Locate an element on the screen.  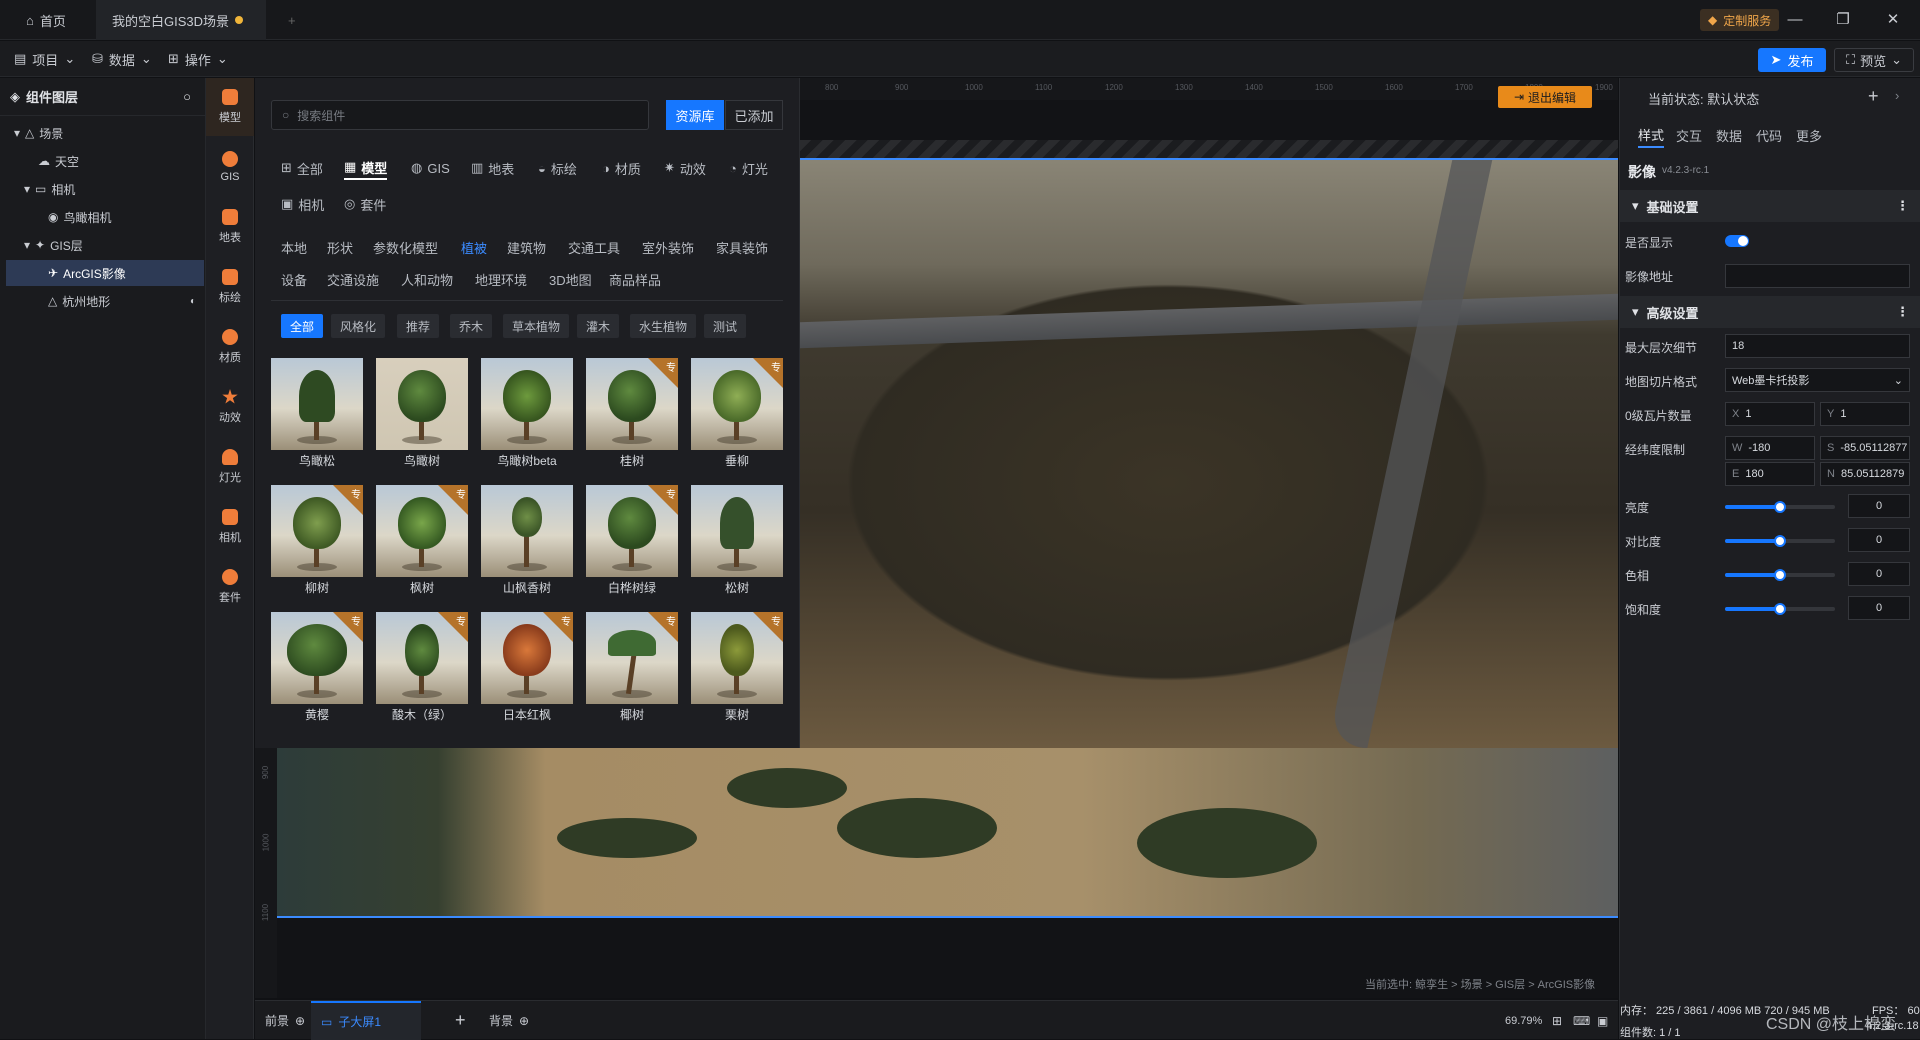
subtab-vehicle: 交通工具 is located at coordinates (594, 247).